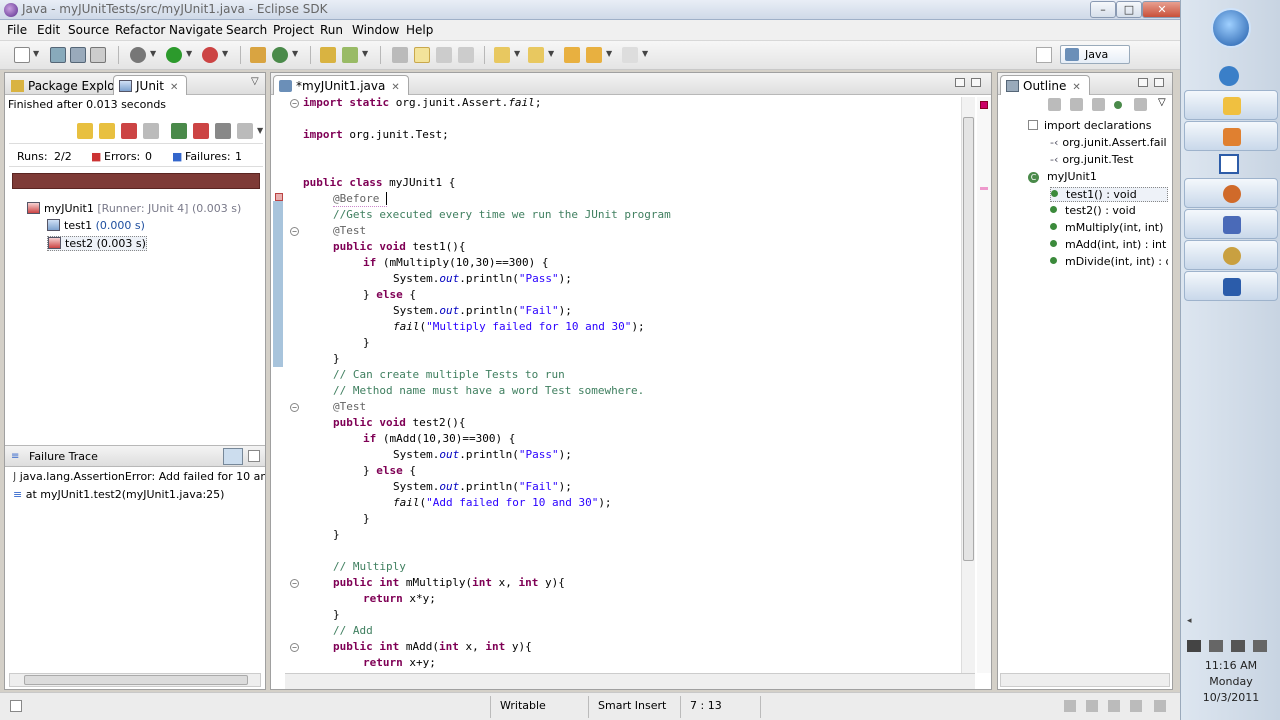 The width and height of the screenshot is (1280, 720). I want to click on new-package-icon, so click(258, 55).